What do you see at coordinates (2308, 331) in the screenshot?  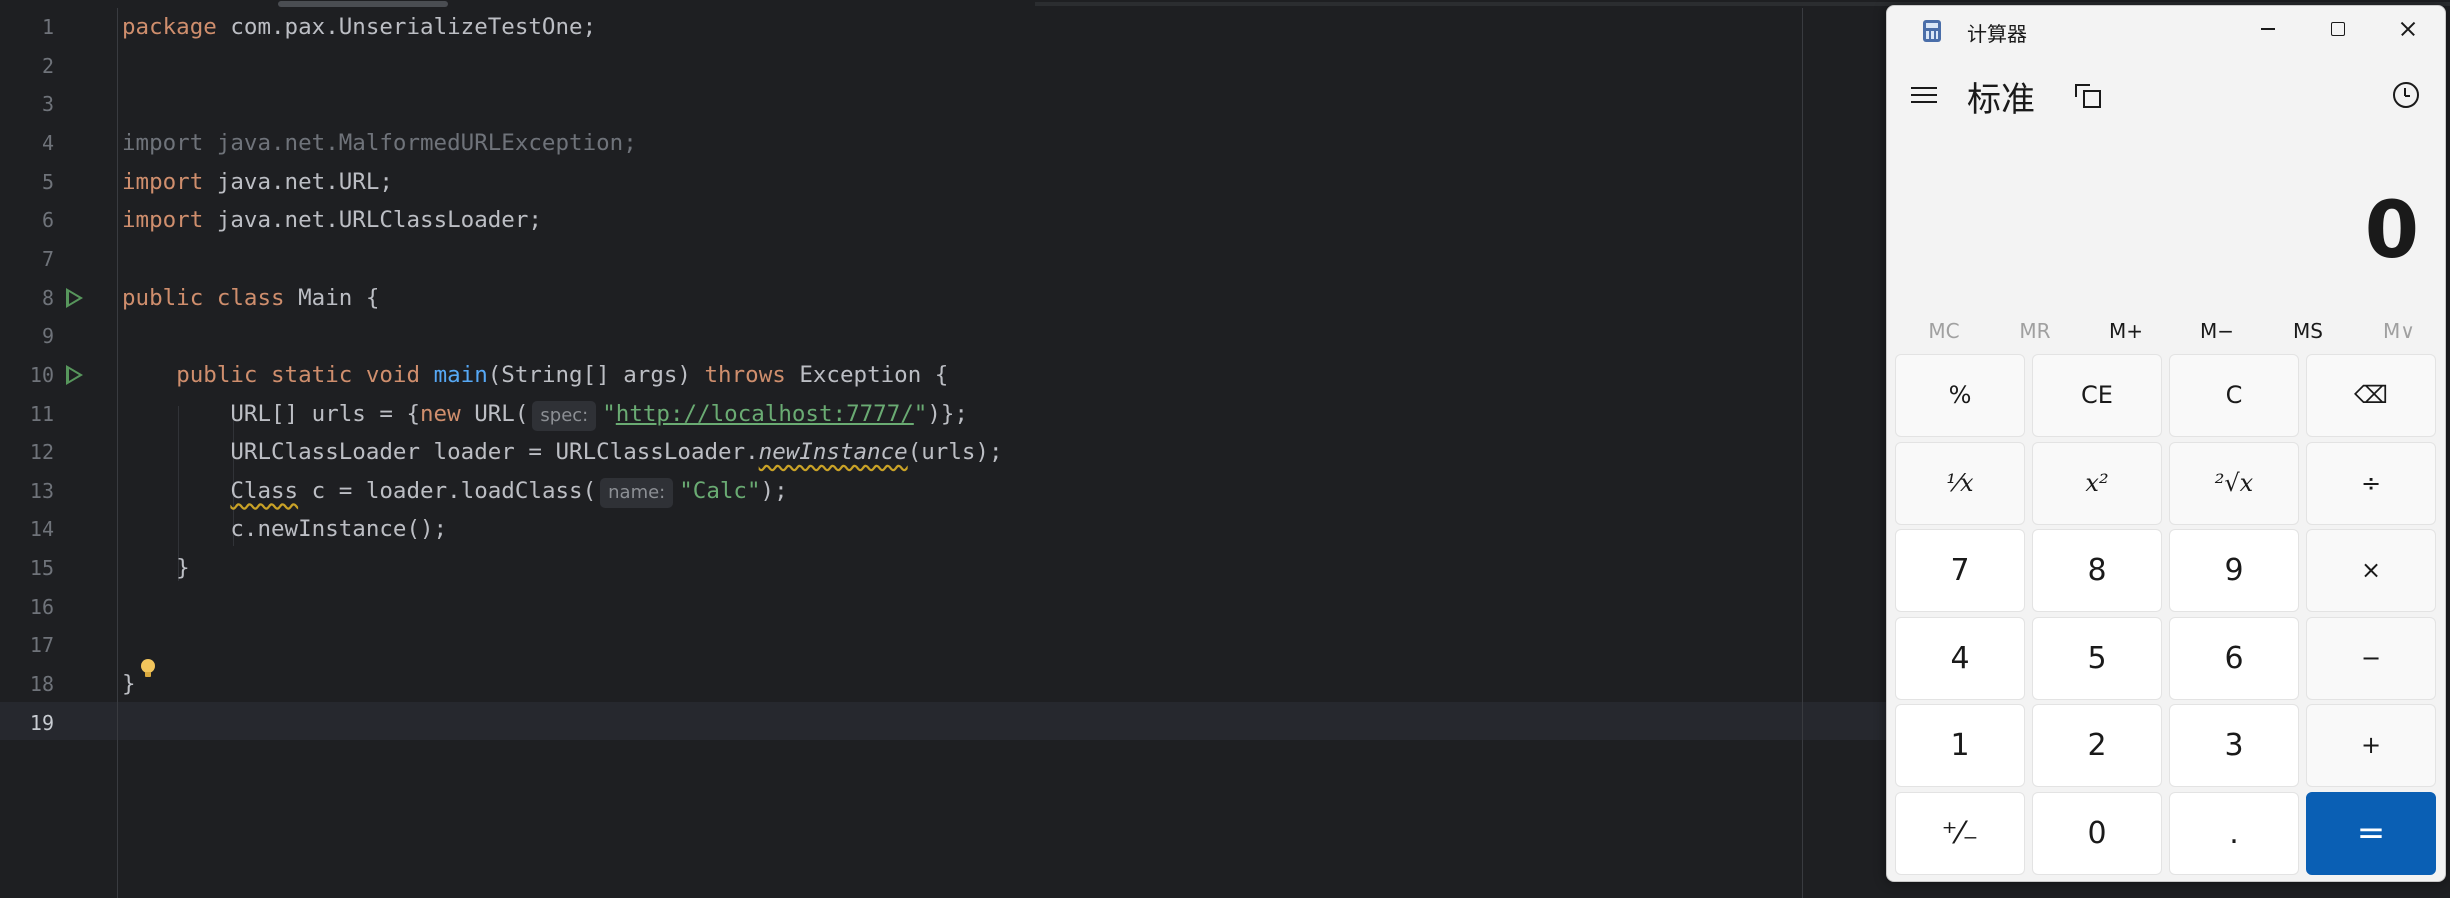 I see `memory-button: MS` at bounding box center [2308, 331].